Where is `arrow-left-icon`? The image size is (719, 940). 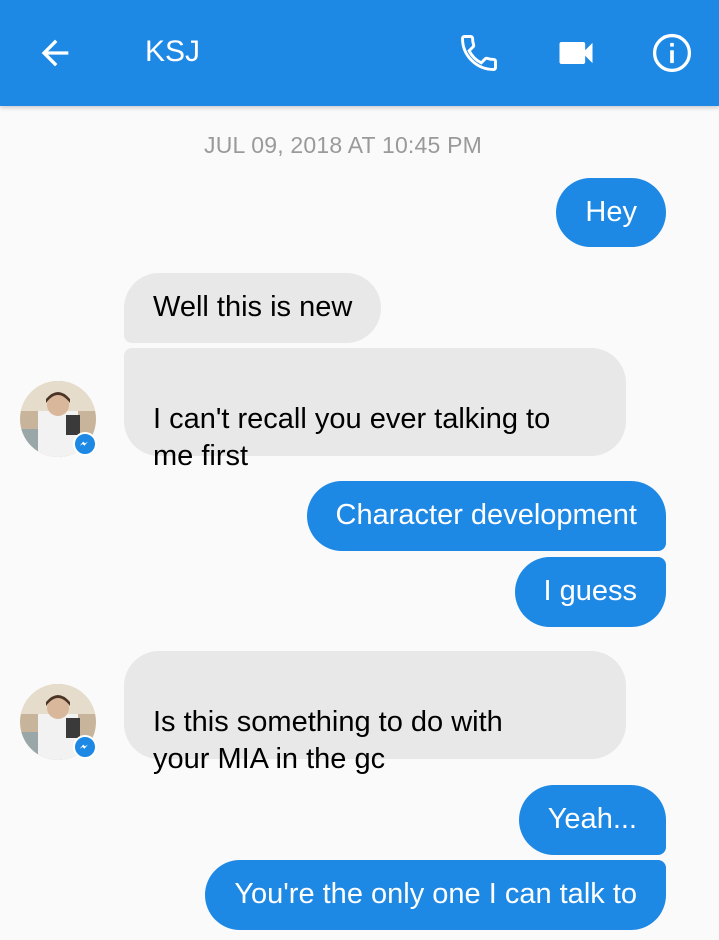 arrow-left-icon is located at coordinates (55, 53).